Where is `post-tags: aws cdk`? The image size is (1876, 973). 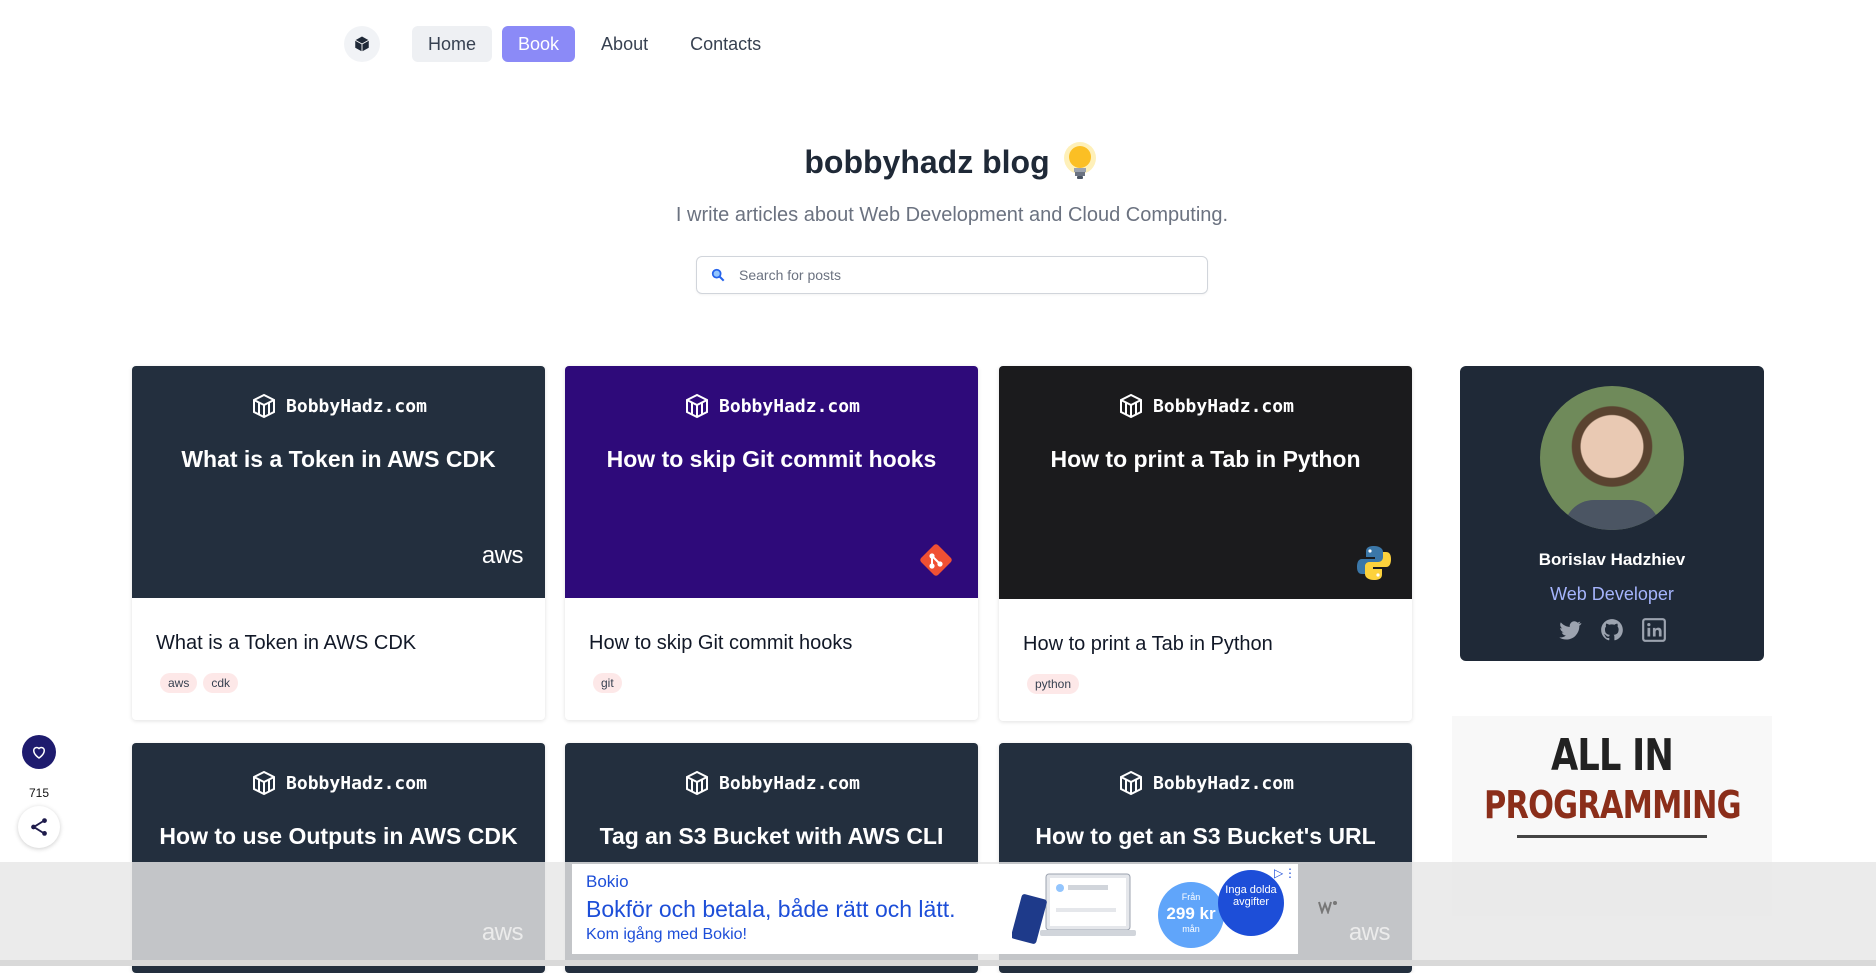
post-tags: aws cdk is located at coordinates (340, 683).